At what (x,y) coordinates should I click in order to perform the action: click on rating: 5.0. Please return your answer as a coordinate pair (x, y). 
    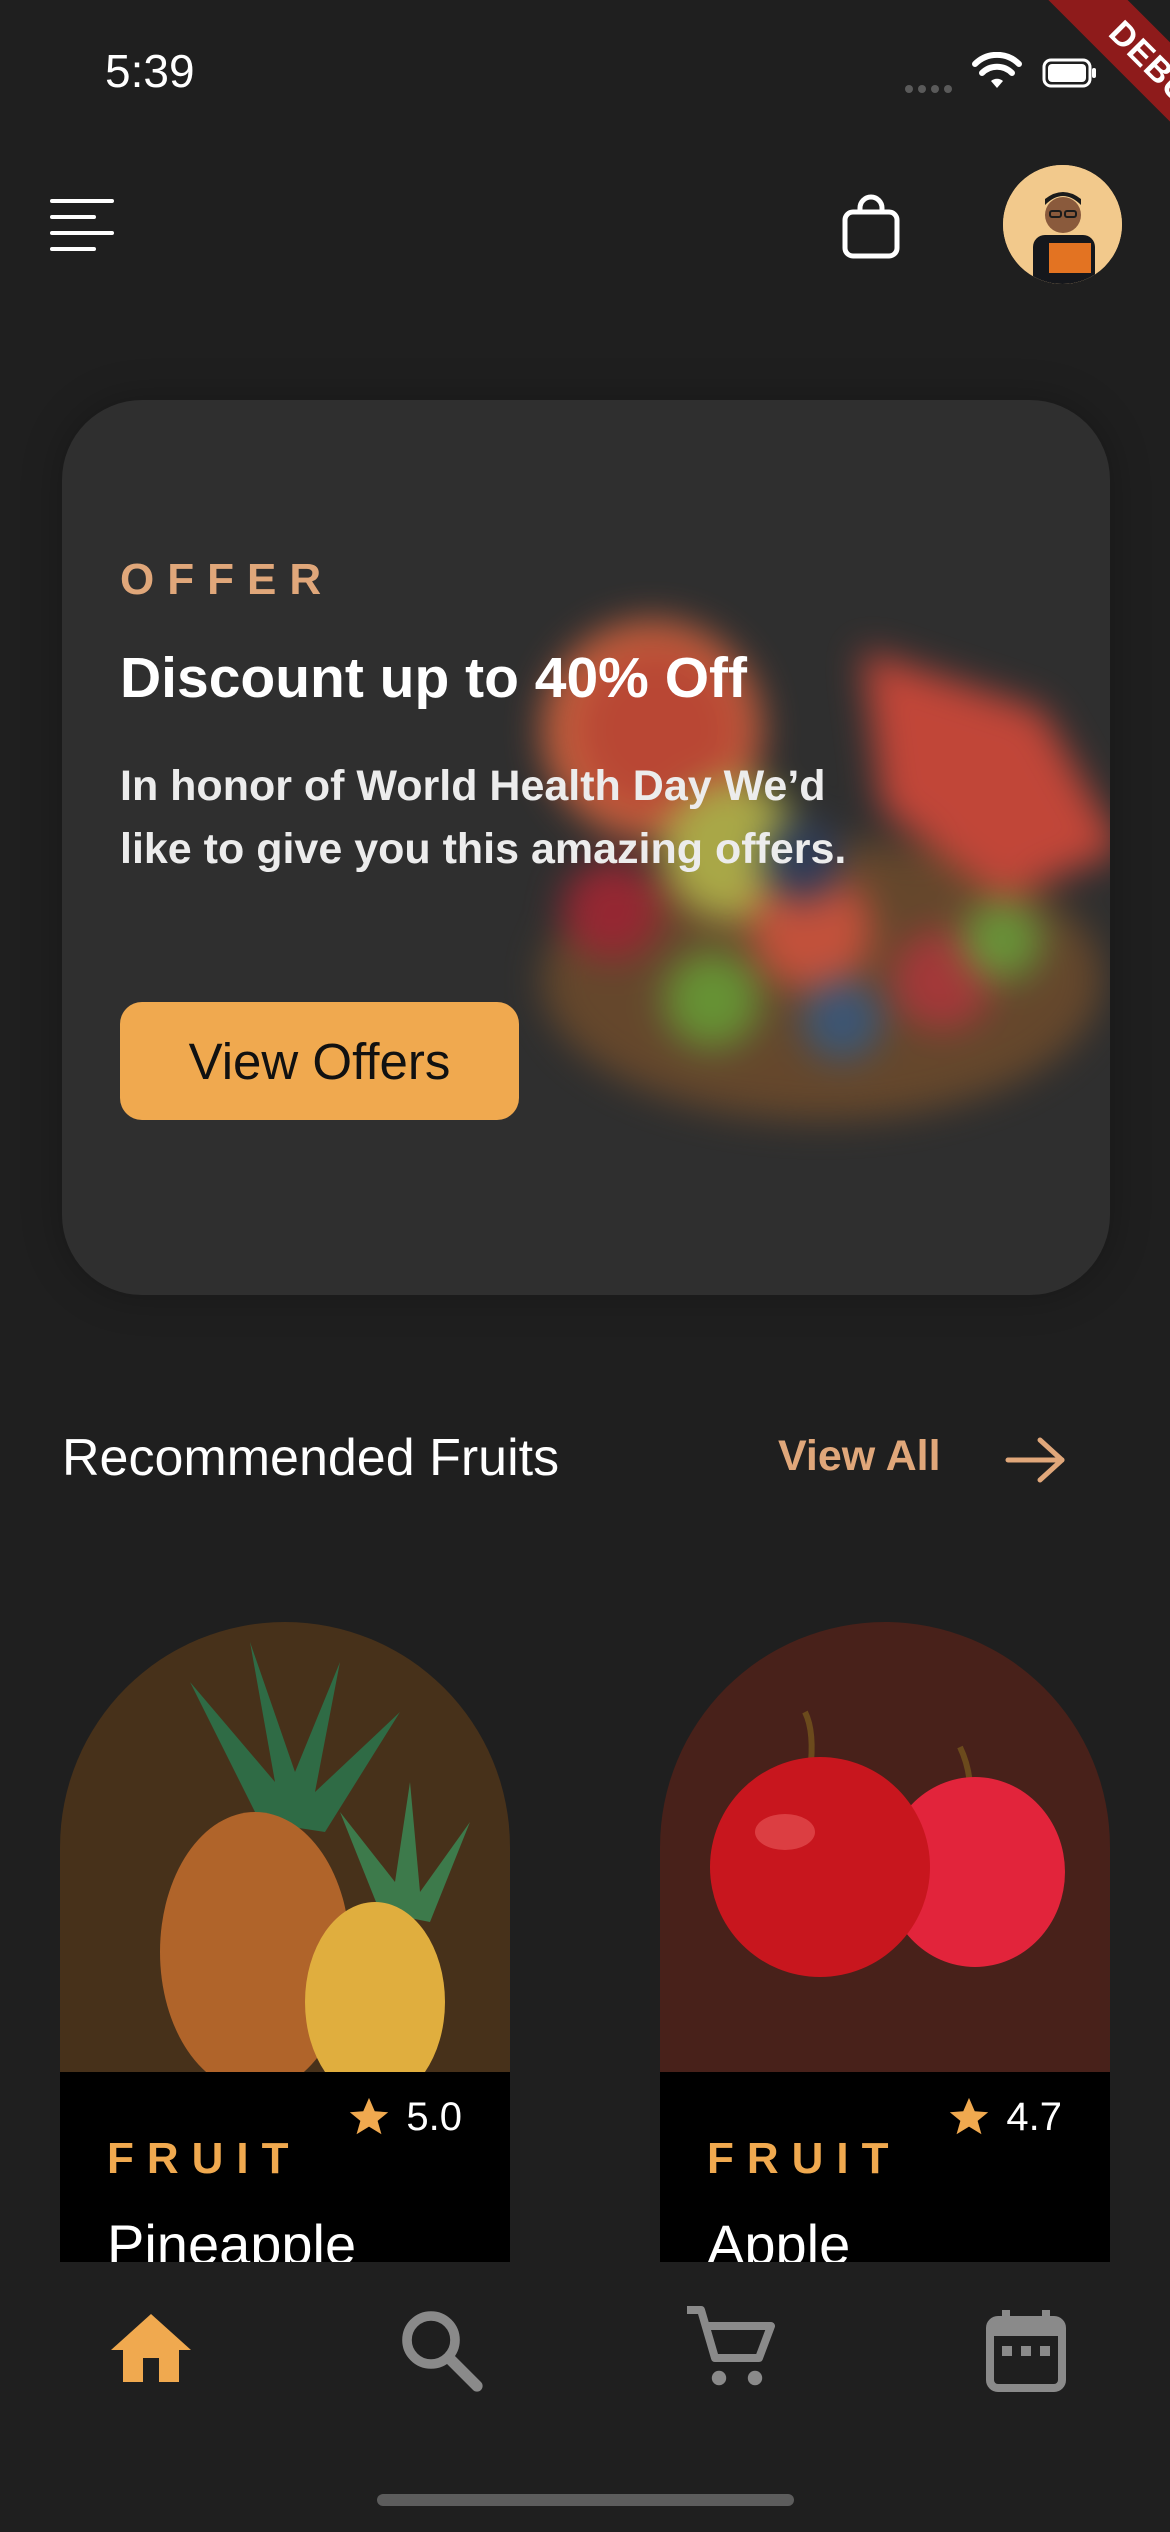
    Looking at the image, I should click on (404, 2117).